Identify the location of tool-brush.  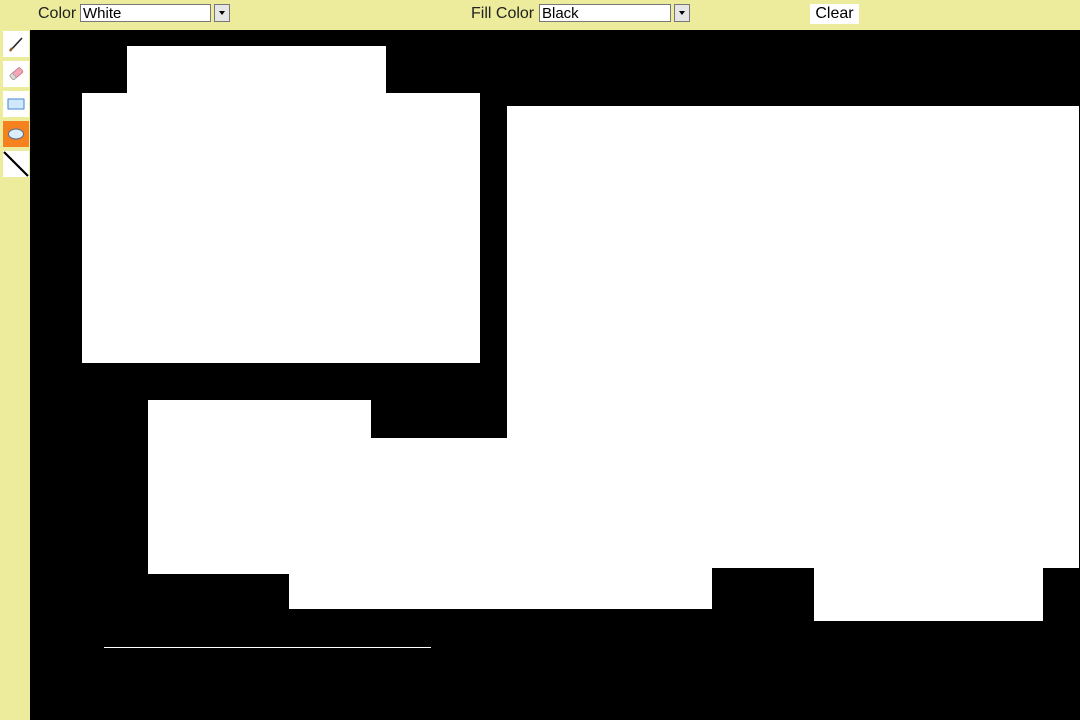
(16, 44).